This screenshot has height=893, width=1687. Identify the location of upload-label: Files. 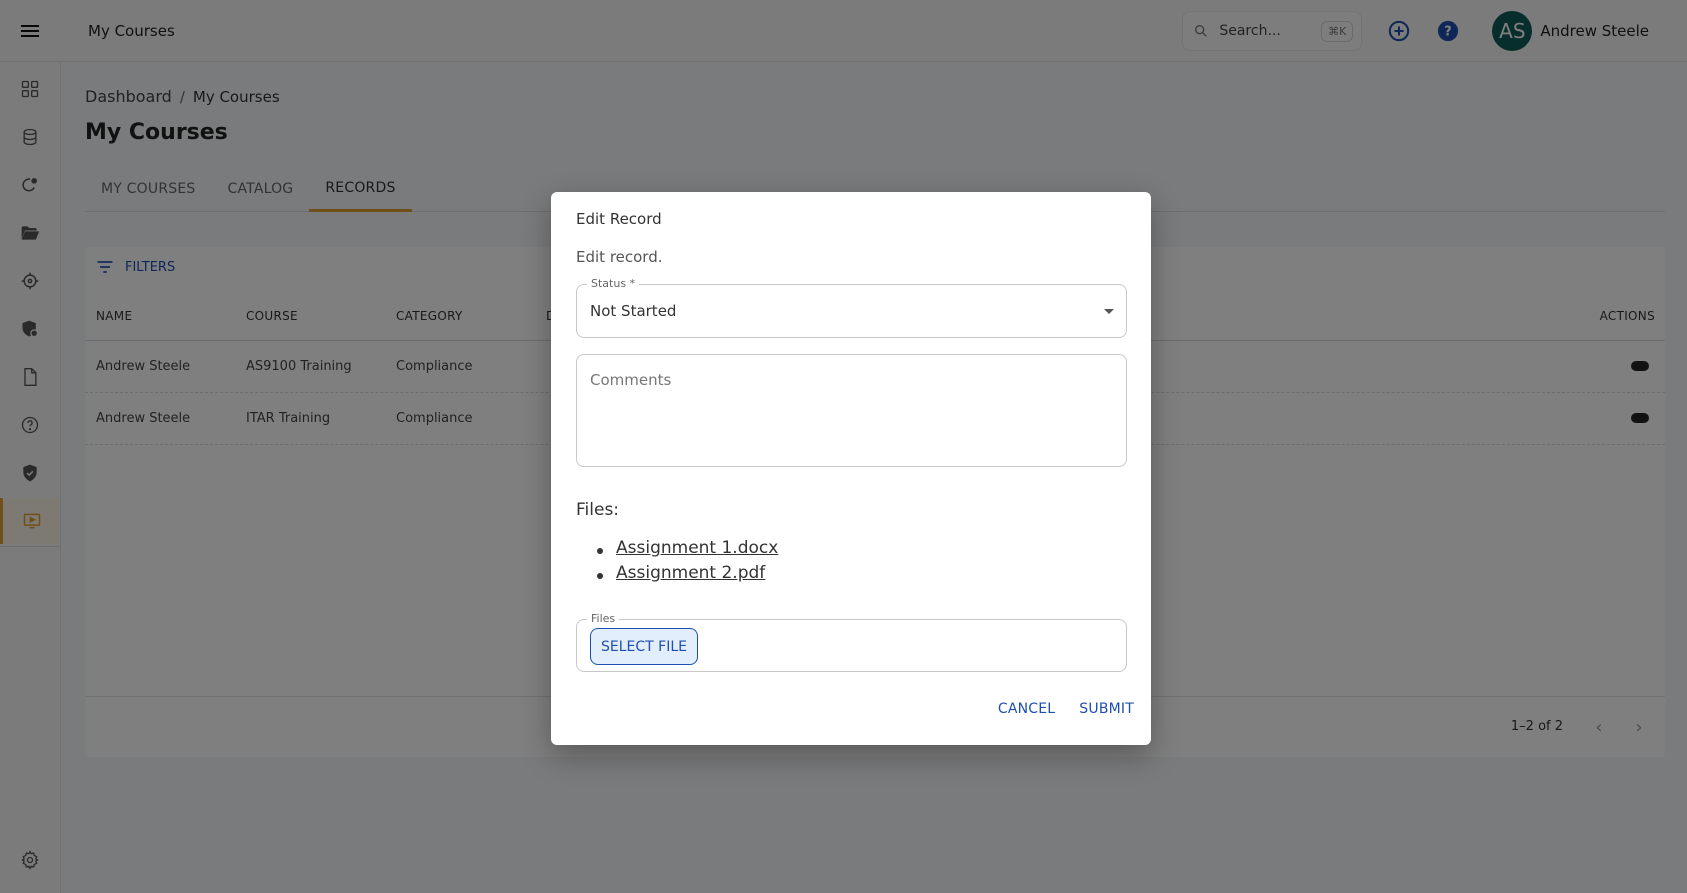
(603, 618).